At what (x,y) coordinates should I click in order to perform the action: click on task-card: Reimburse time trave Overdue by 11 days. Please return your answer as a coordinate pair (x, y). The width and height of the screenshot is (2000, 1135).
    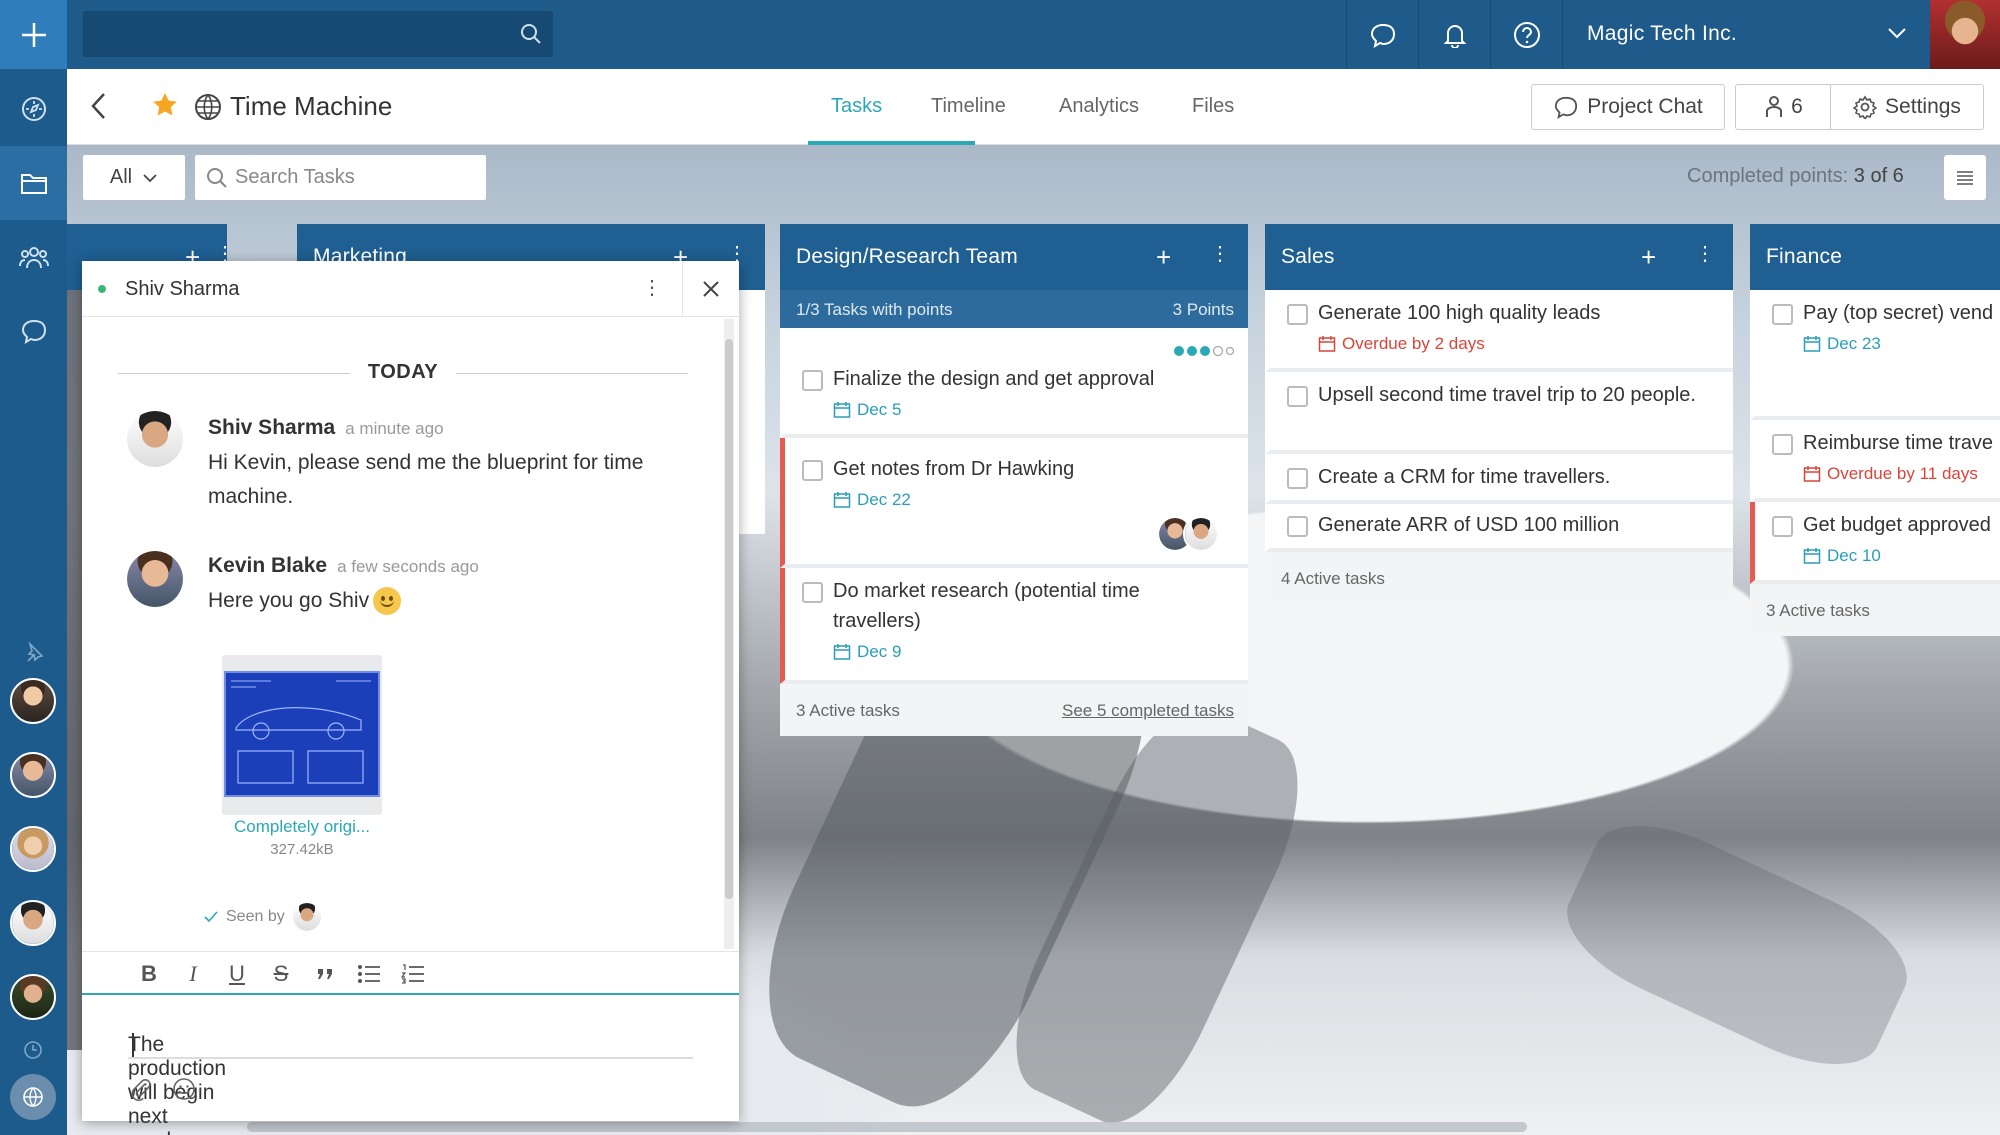
    Looking at the image, I should click on (1875, 461).